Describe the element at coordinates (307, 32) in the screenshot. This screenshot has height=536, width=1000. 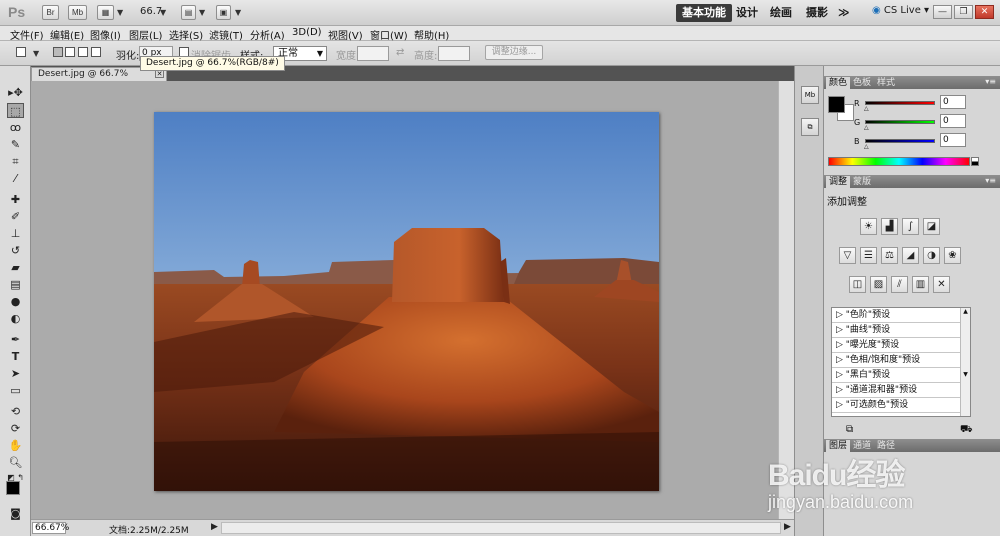
I see `menu-3d: 3D(D)` at that location.